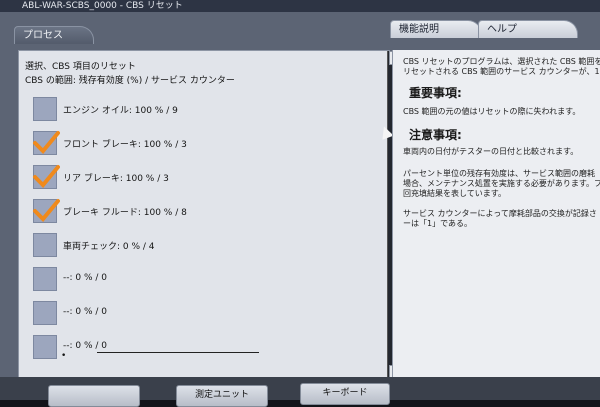 Image resolution: width=600 pixels, height=407 pixels. I want to click on cbs-item-engine-oil: エンジン オイル: 100 % / 9, so click(198, 112).